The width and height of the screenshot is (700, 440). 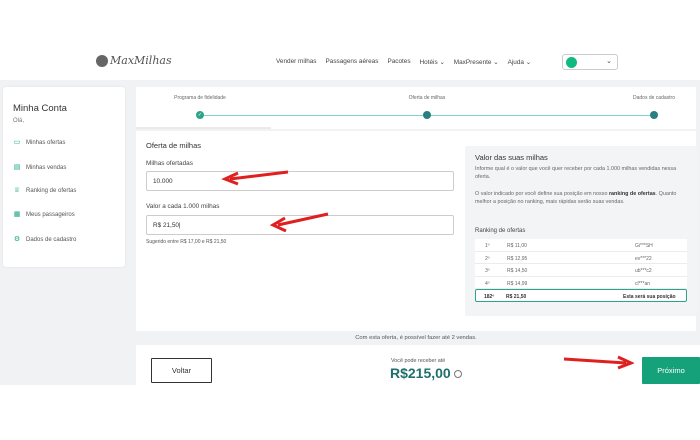 What do you see at coordinates (517, 258) in the screenshot?
I see `rank-price: R$ 12,95` at bounding box center [517, 258].